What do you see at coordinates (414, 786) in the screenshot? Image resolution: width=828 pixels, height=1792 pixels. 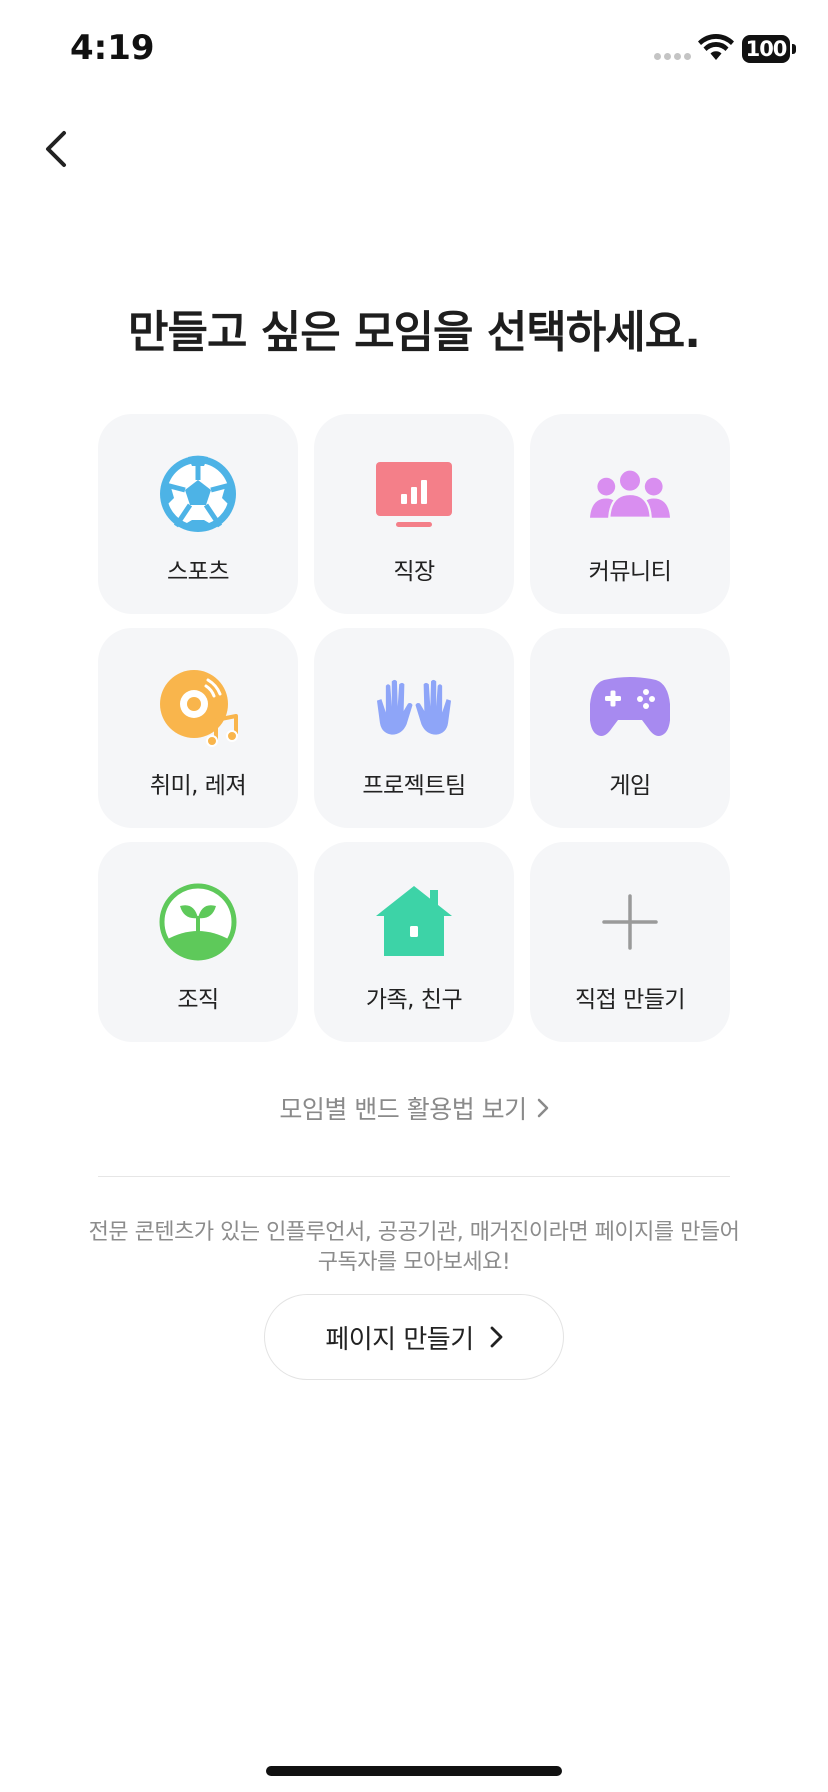 I see `category-label: 프로젝트팀` at bounding box center [414, 786].